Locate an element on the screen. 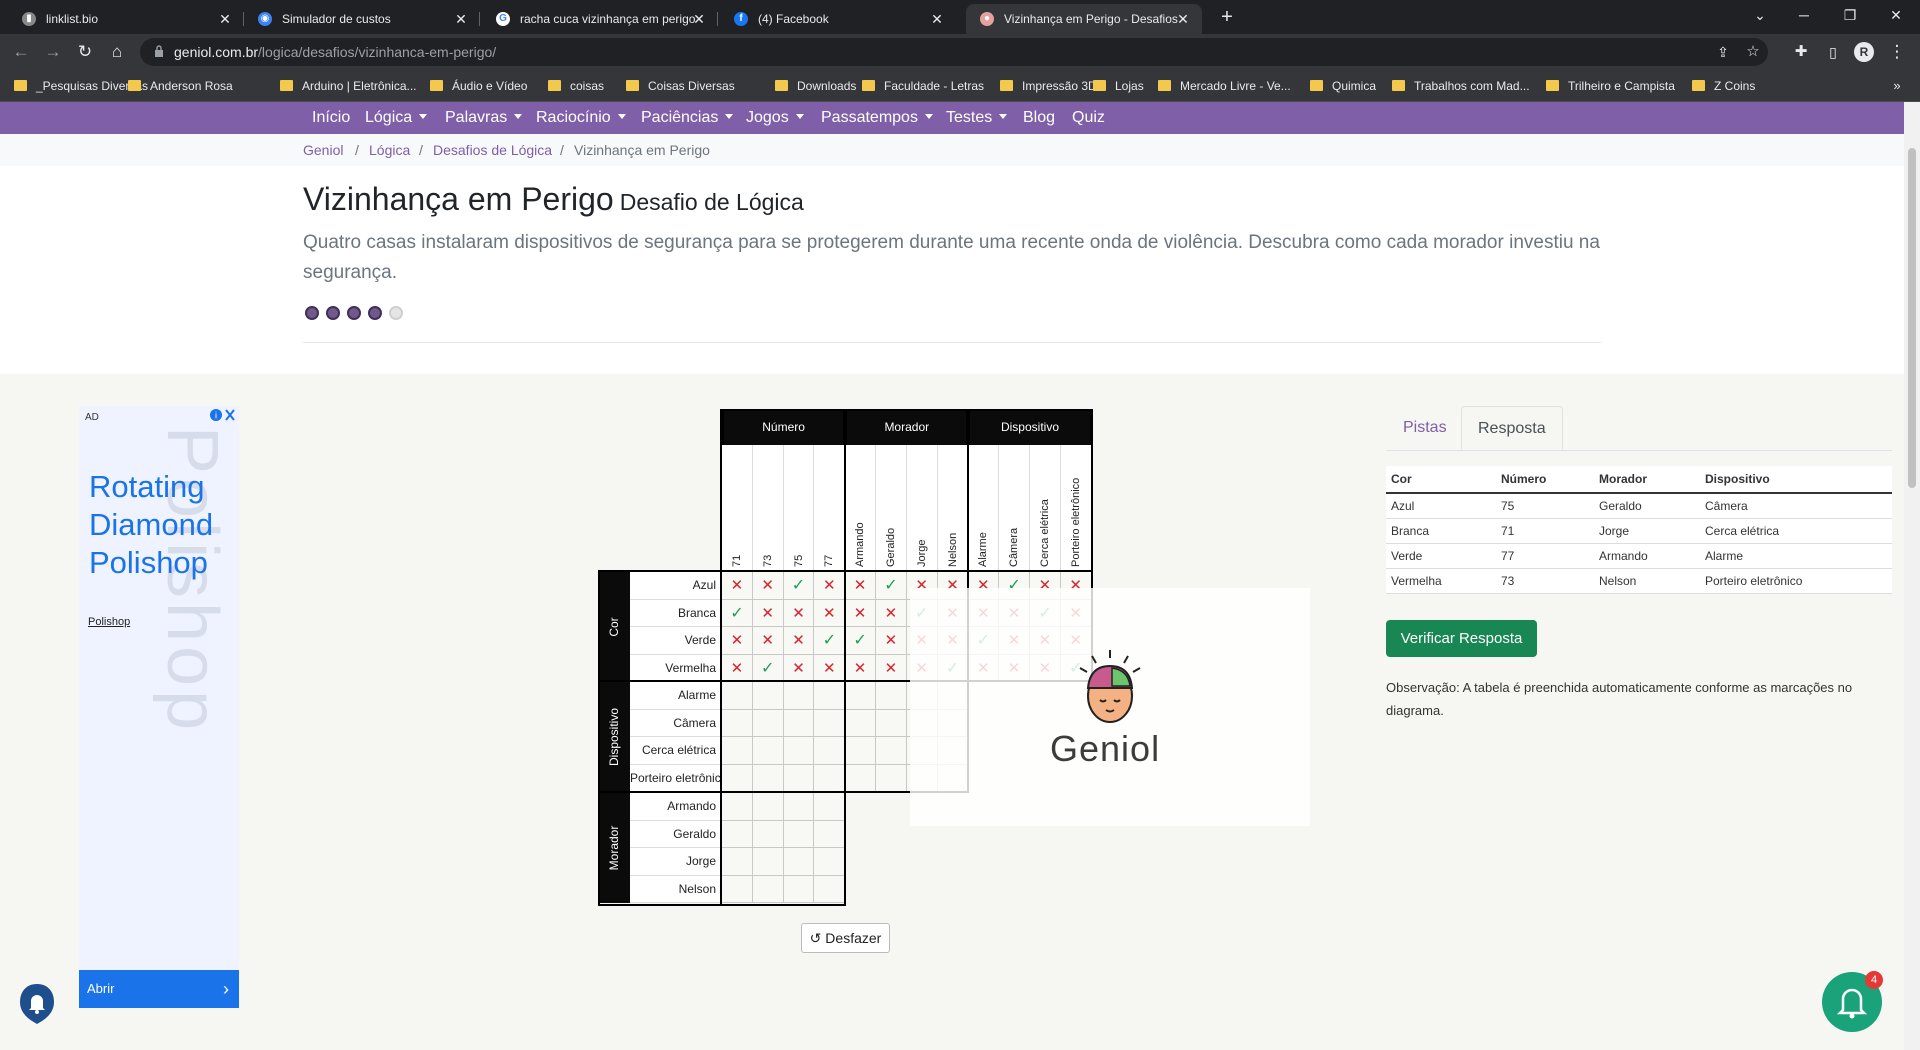 The height and width of the screenshot is (1050, 1920). nav-item-6: Passatempos is located at coordinates (877, 118).